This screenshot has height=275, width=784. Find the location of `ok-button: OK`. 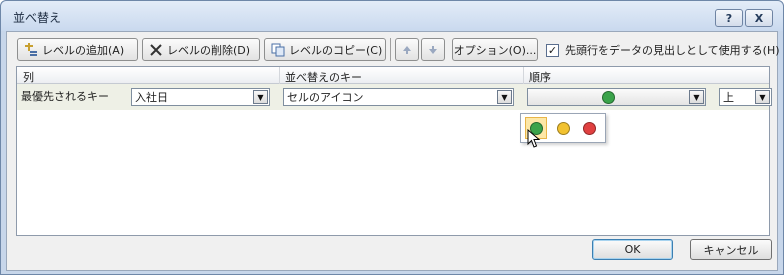

ok-button: OK is located at coordinates (632, 249).